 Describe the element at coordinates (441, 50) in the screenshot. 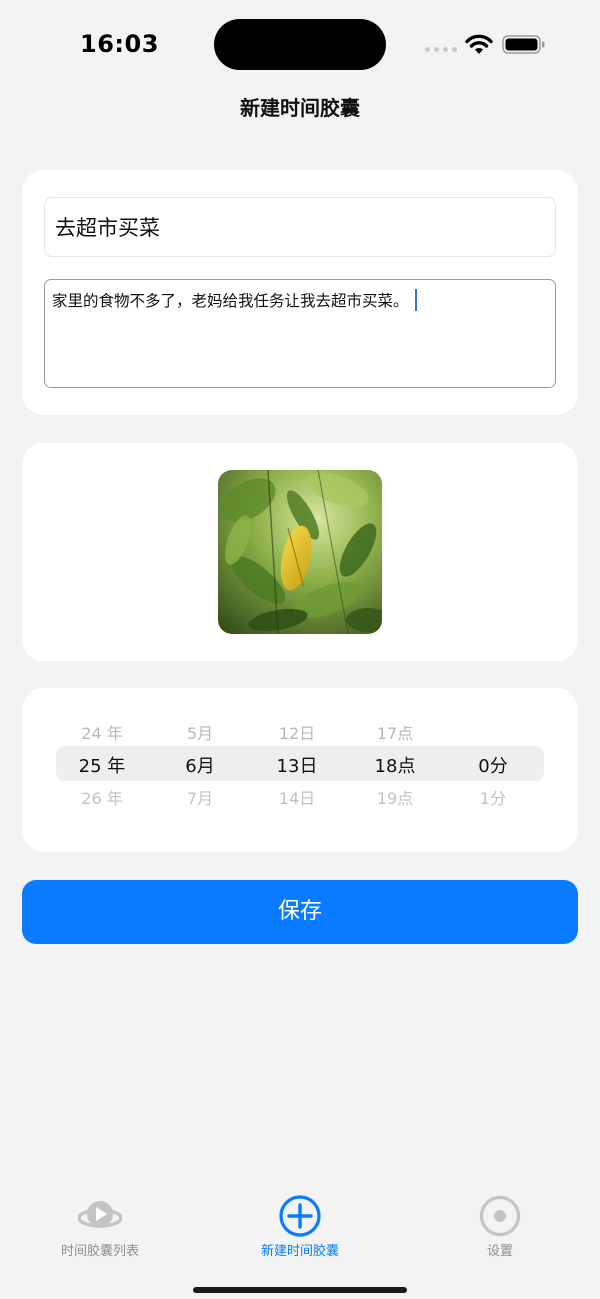

I see `cellular-signal-icon` at that location.